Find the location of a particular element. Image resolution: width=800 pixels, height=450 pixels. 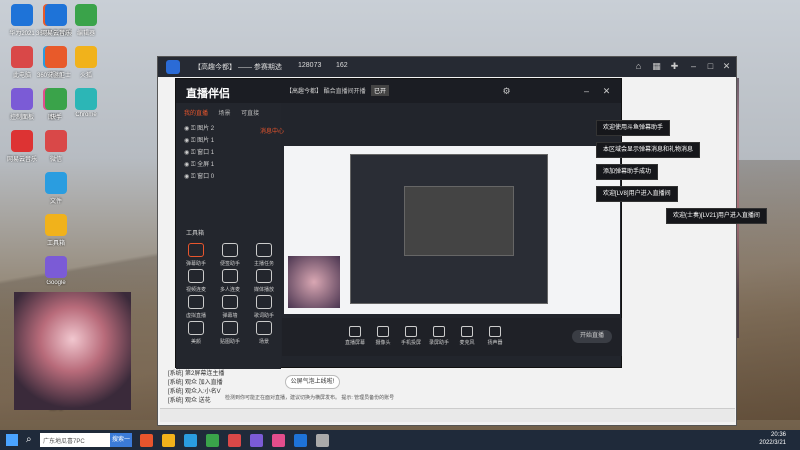

zhibo-bottom-toolbar: 直播屏幕 摄像头 手机投屏 录屏助手 麦克风 扬声器 开始直播 is located at coordinates (452, 337).